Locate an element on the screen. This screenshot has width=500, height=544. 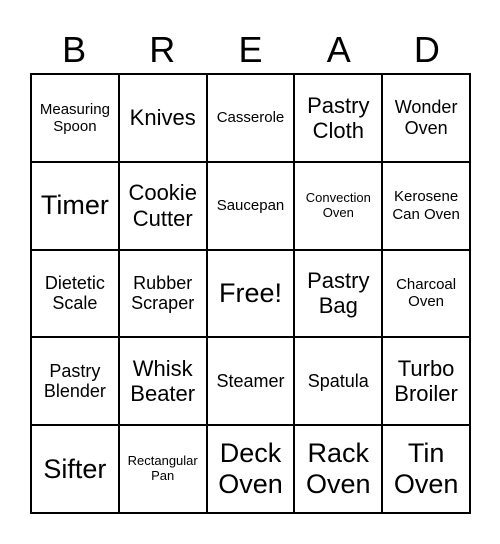
bingo-cell: Casserole is located at coordinates (250, 118).